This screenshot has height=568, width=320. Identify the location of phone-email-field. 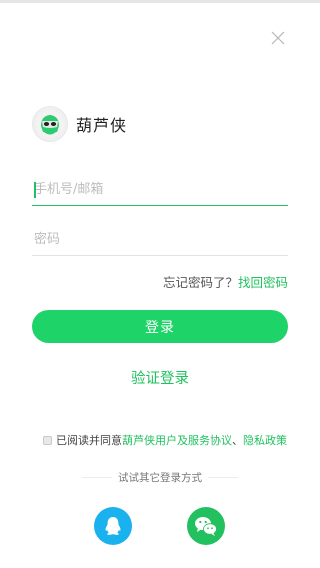
(161, 190).